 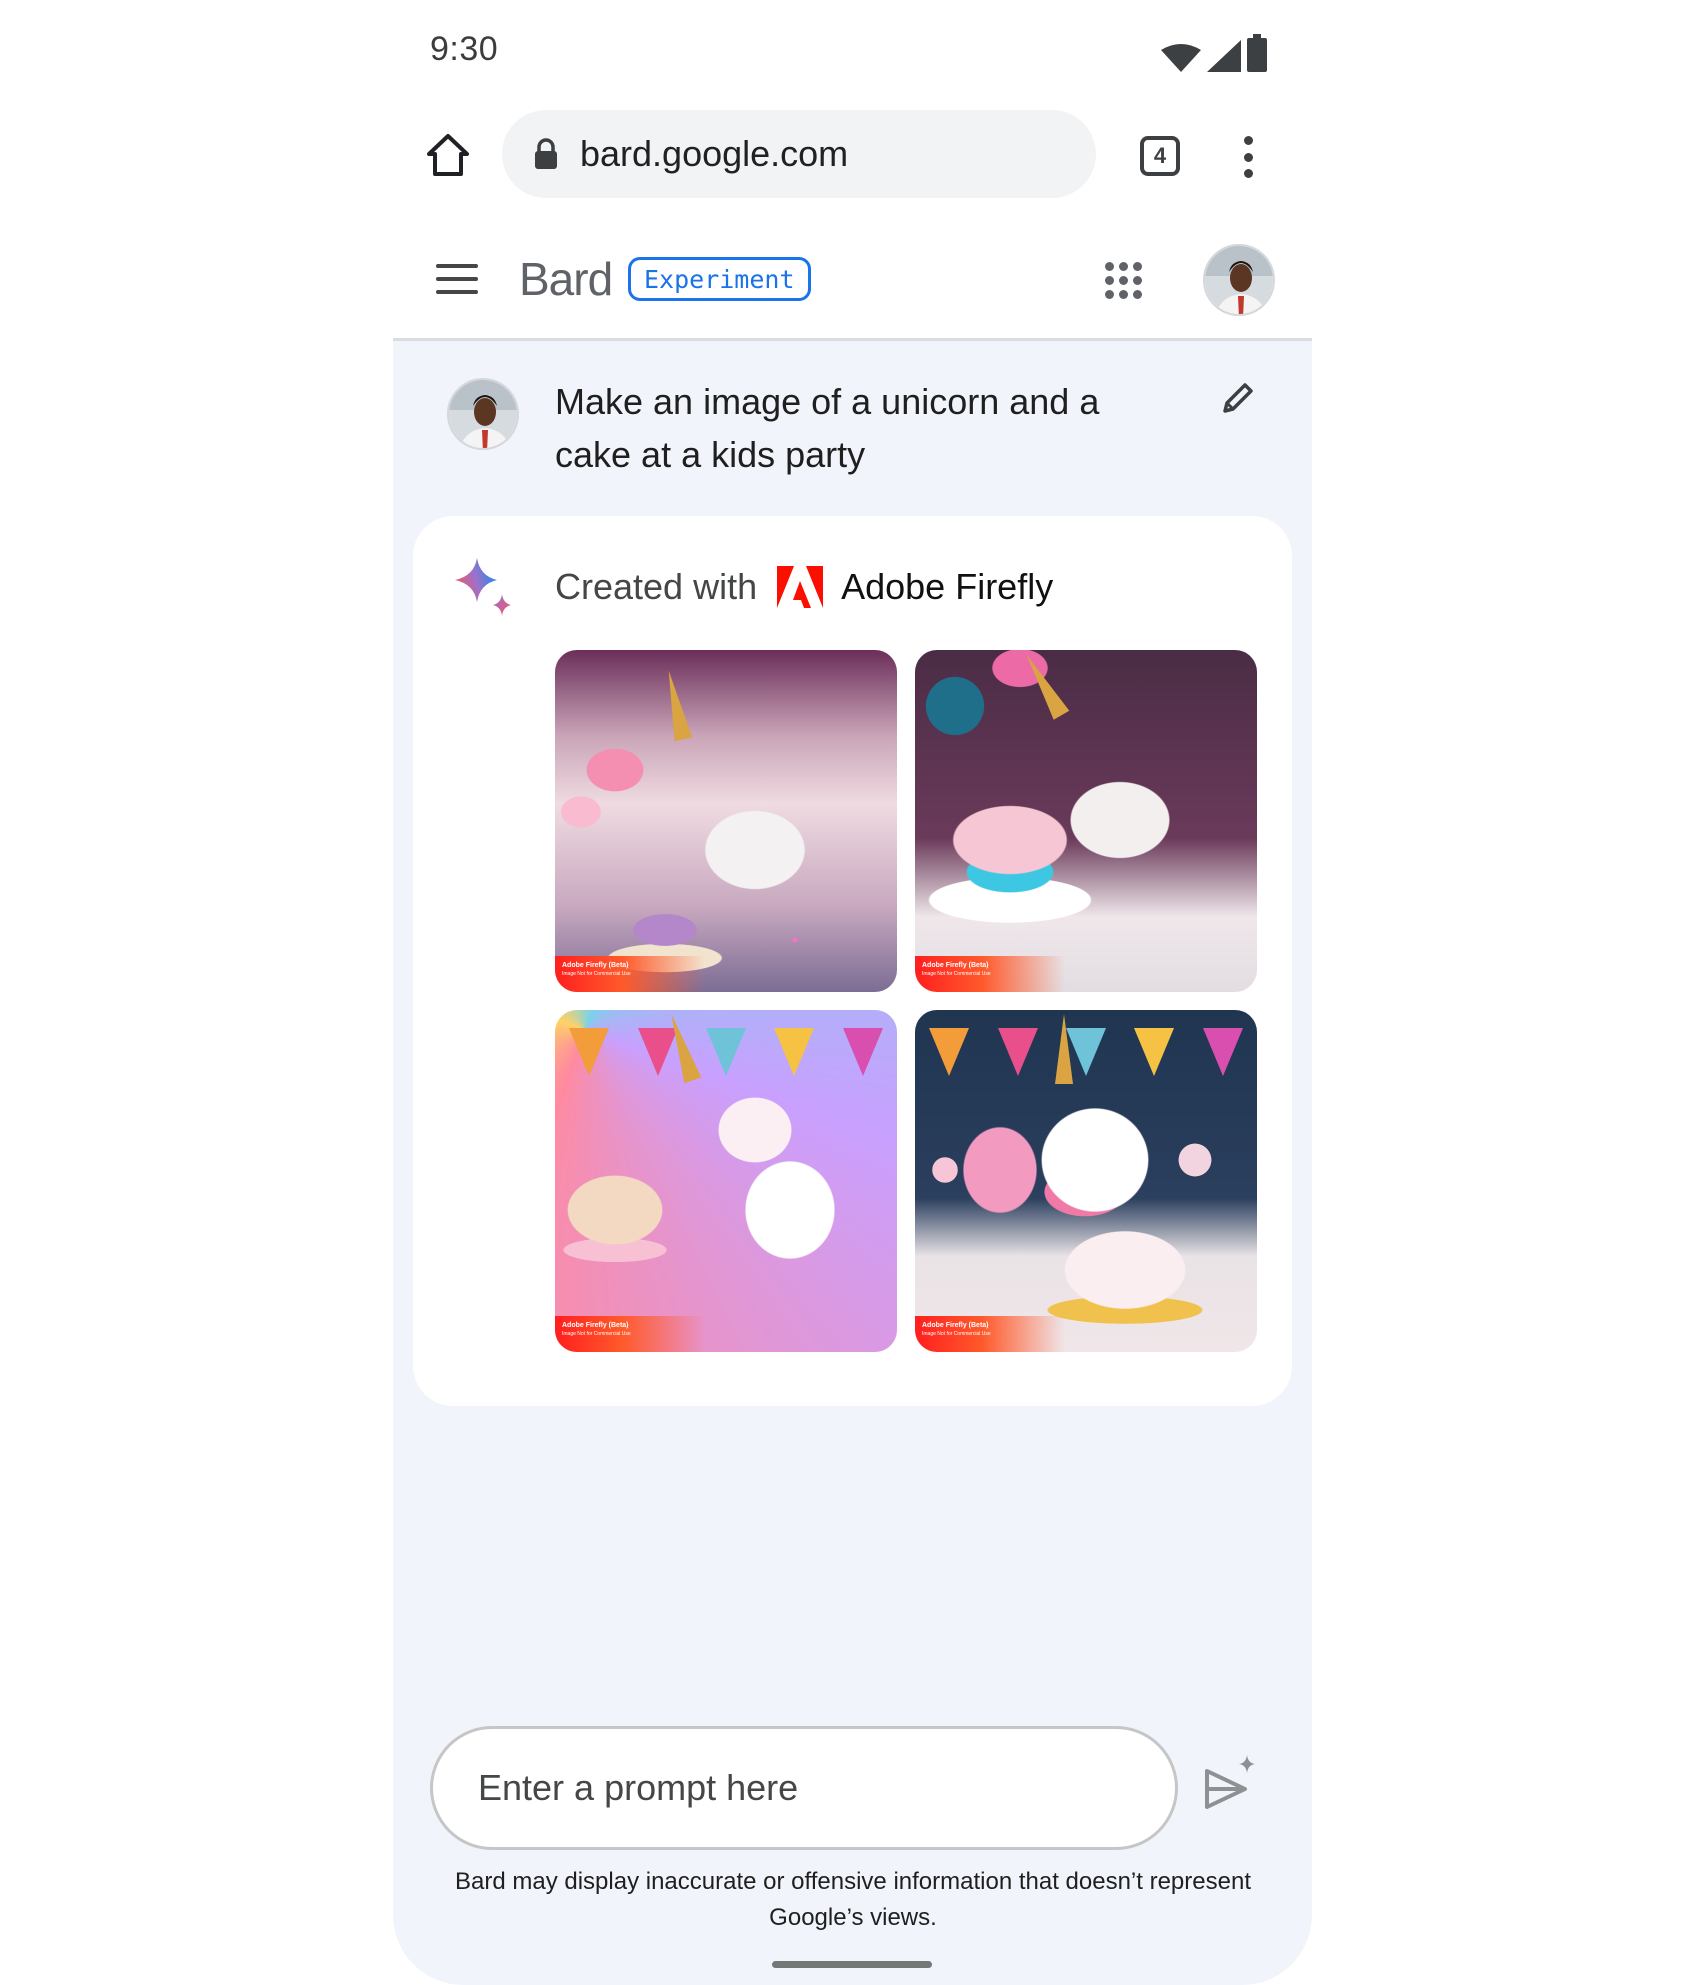 I want to click on tab-count: 4, so click(x=1160, y=155).